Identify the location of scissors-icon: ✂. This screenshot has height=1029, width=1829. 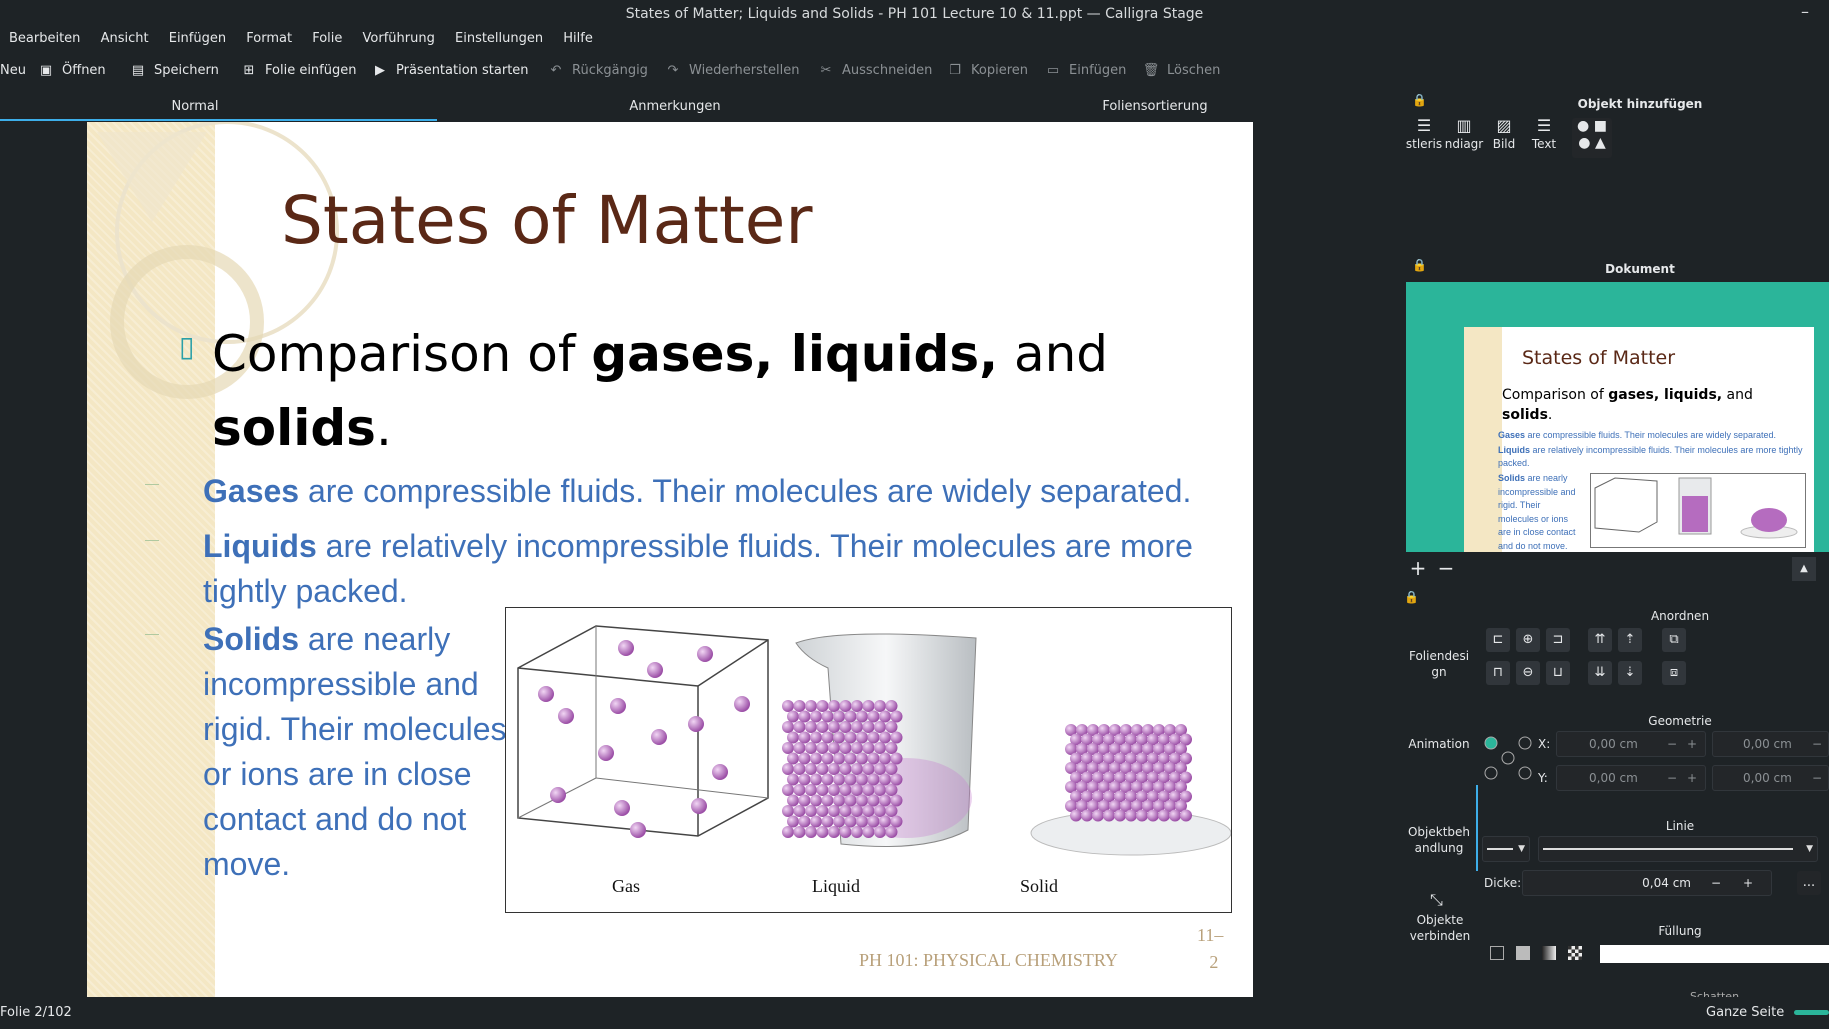
(826, 70).